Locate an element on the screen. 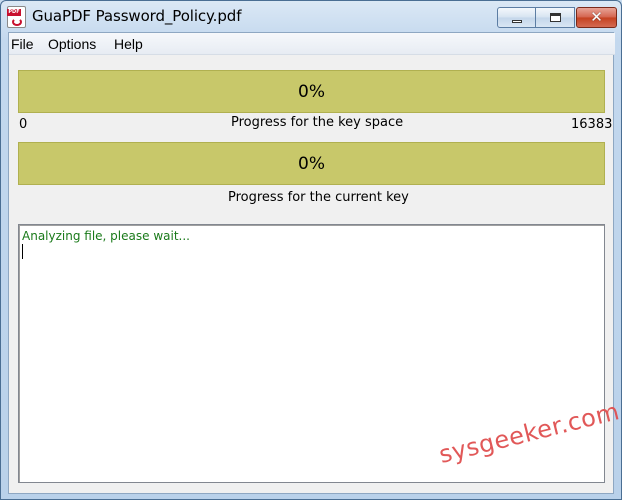 The image size is (622, 500). text-caret is located at coordinates (22, 251).